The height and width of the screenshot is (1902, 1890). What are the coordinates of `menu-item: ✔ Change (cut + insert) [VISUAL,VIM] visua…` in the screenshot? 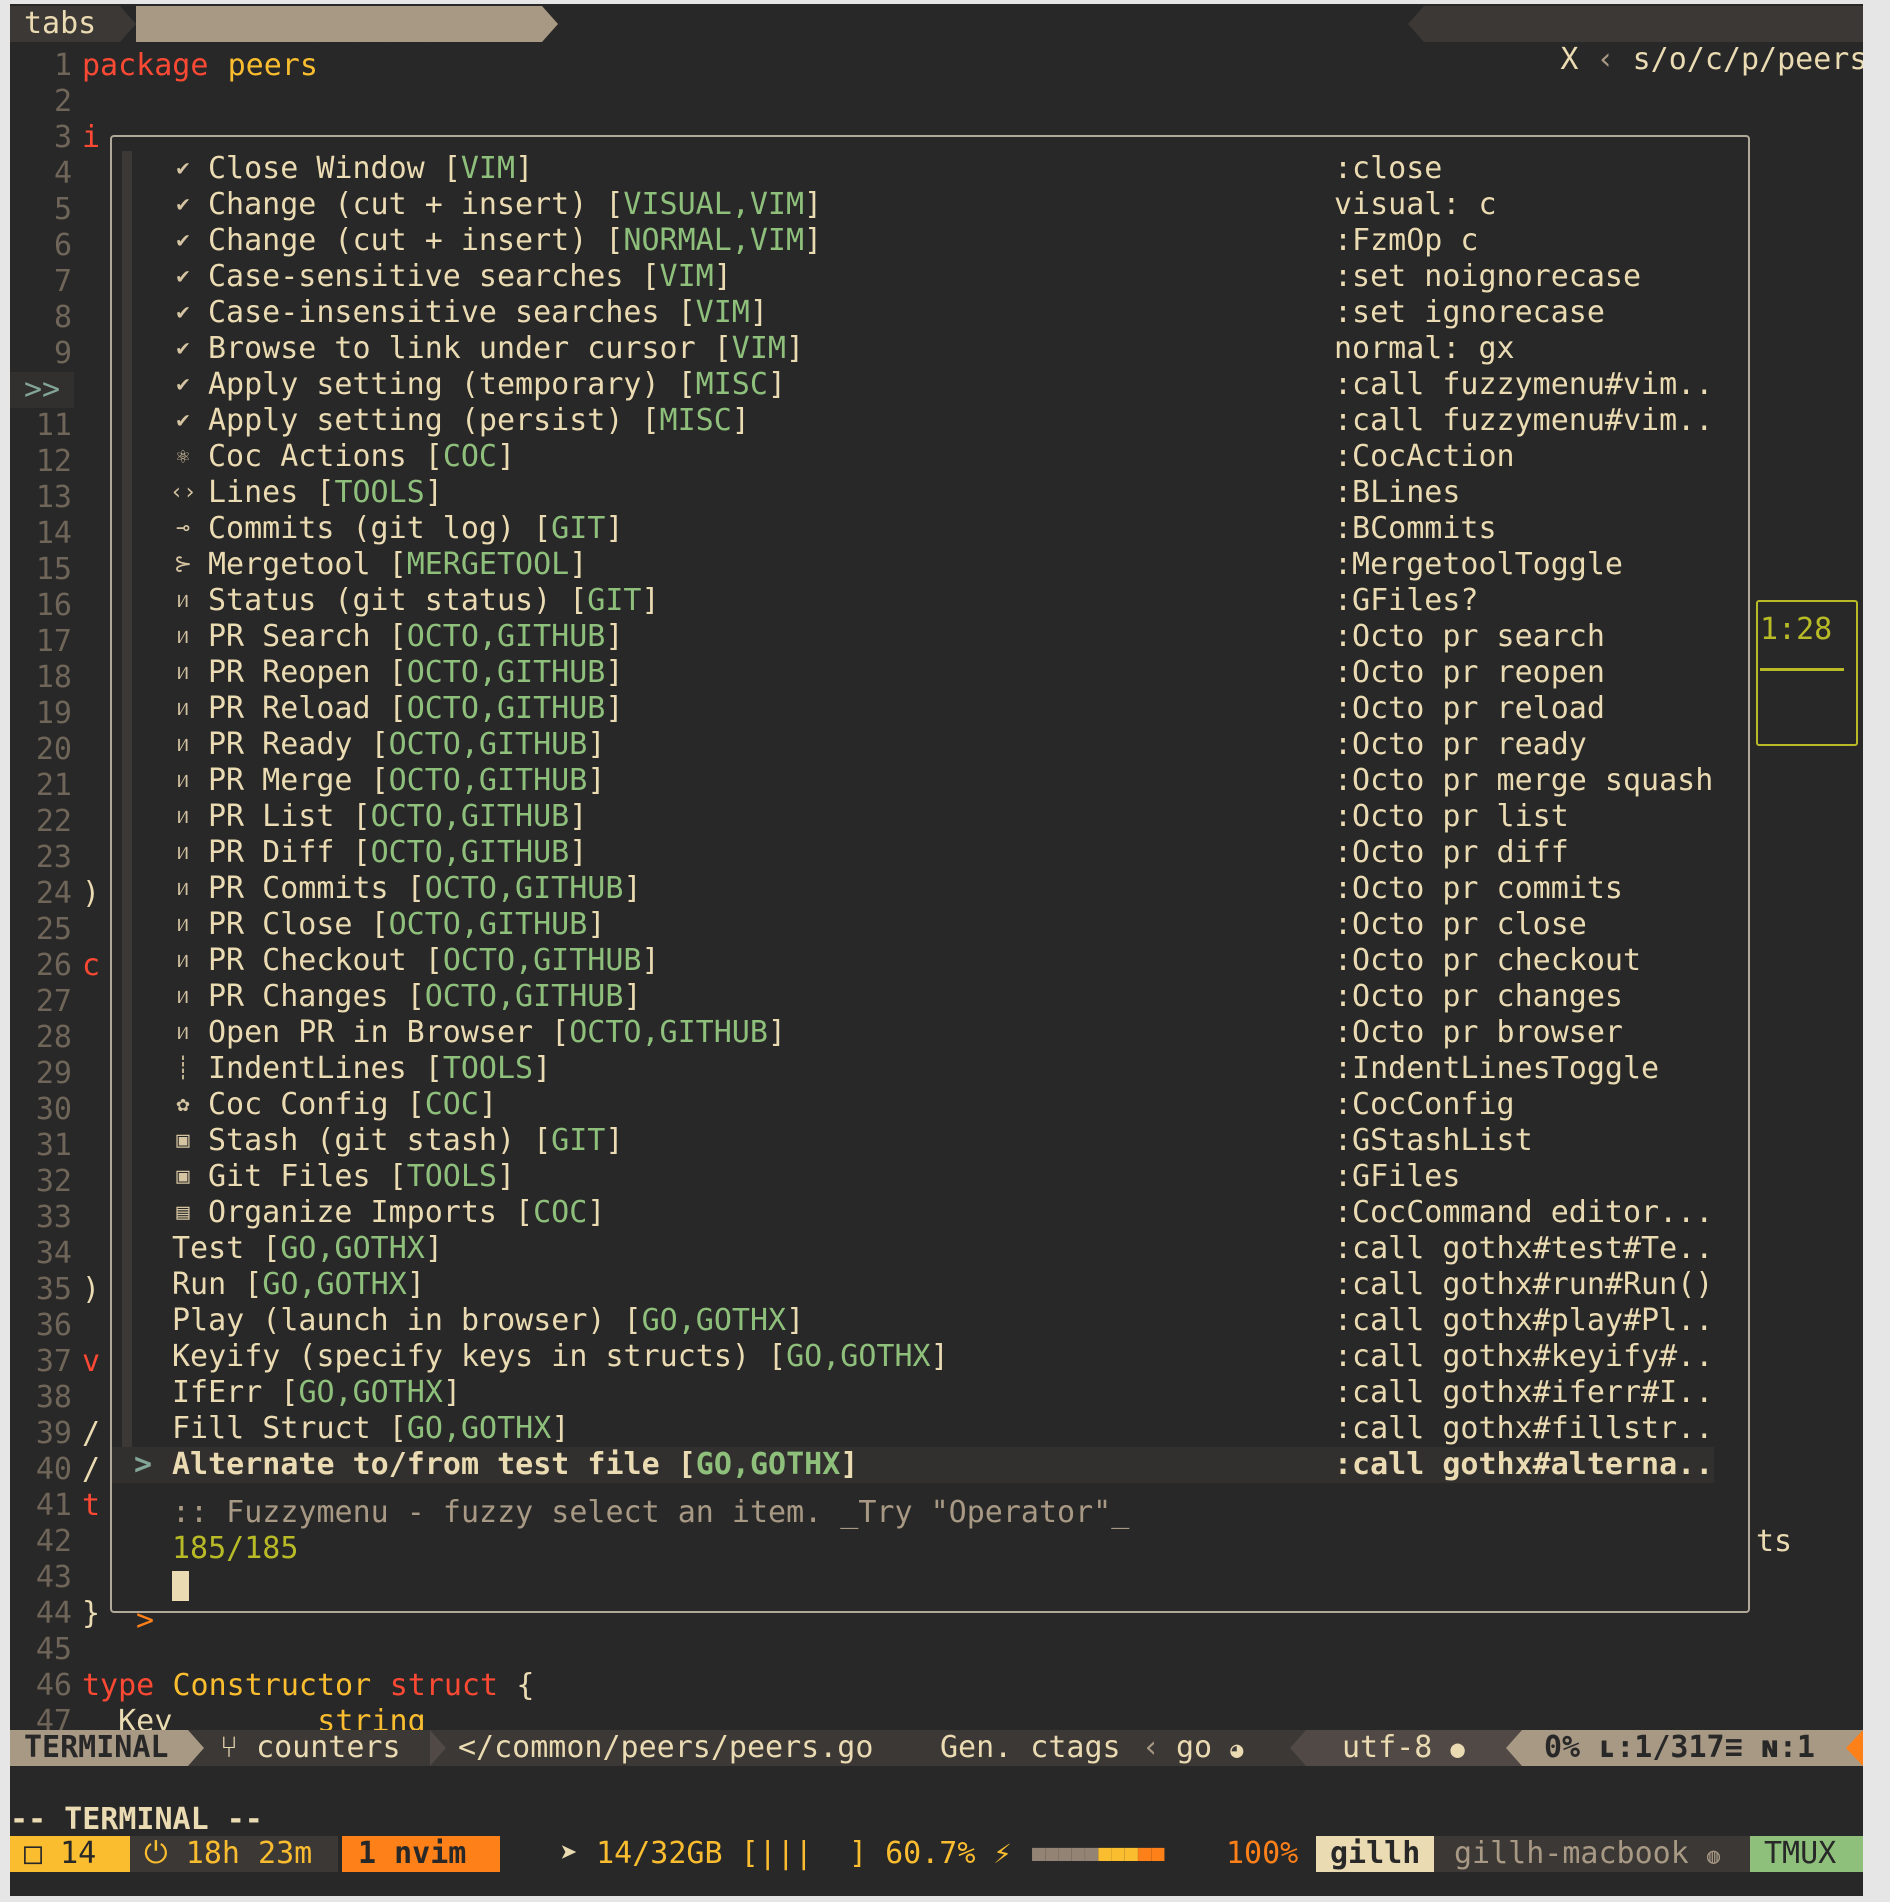 It's located at (927, 205).